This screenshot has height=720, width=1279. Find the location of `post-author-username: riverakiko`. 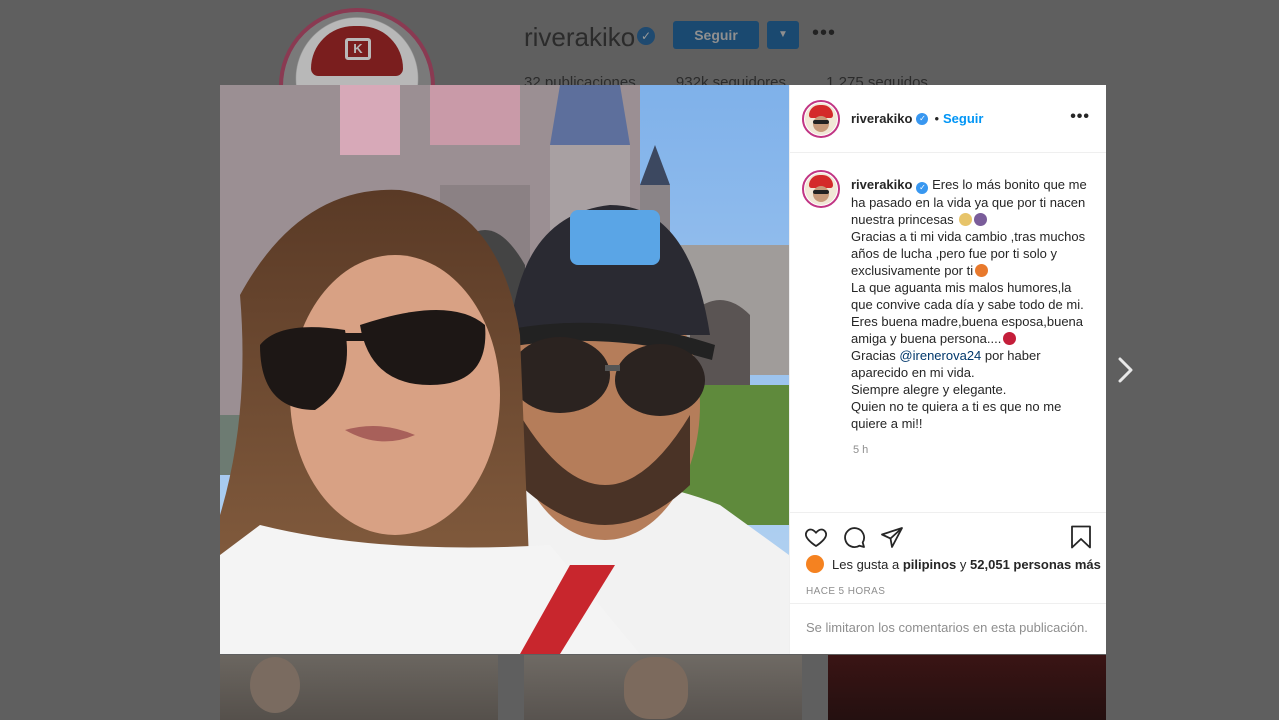

post-author-username: riverakiko is located at coordinates (881, 118).